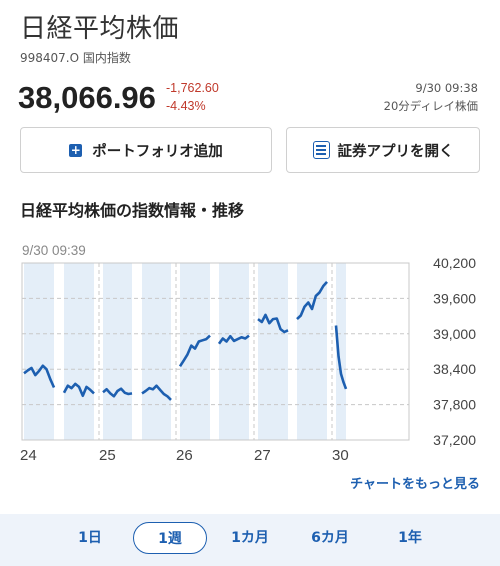 The width and height of the screenshot is (500, 566). I want to click on page-title: 日経平均株価, so click(100, 29).